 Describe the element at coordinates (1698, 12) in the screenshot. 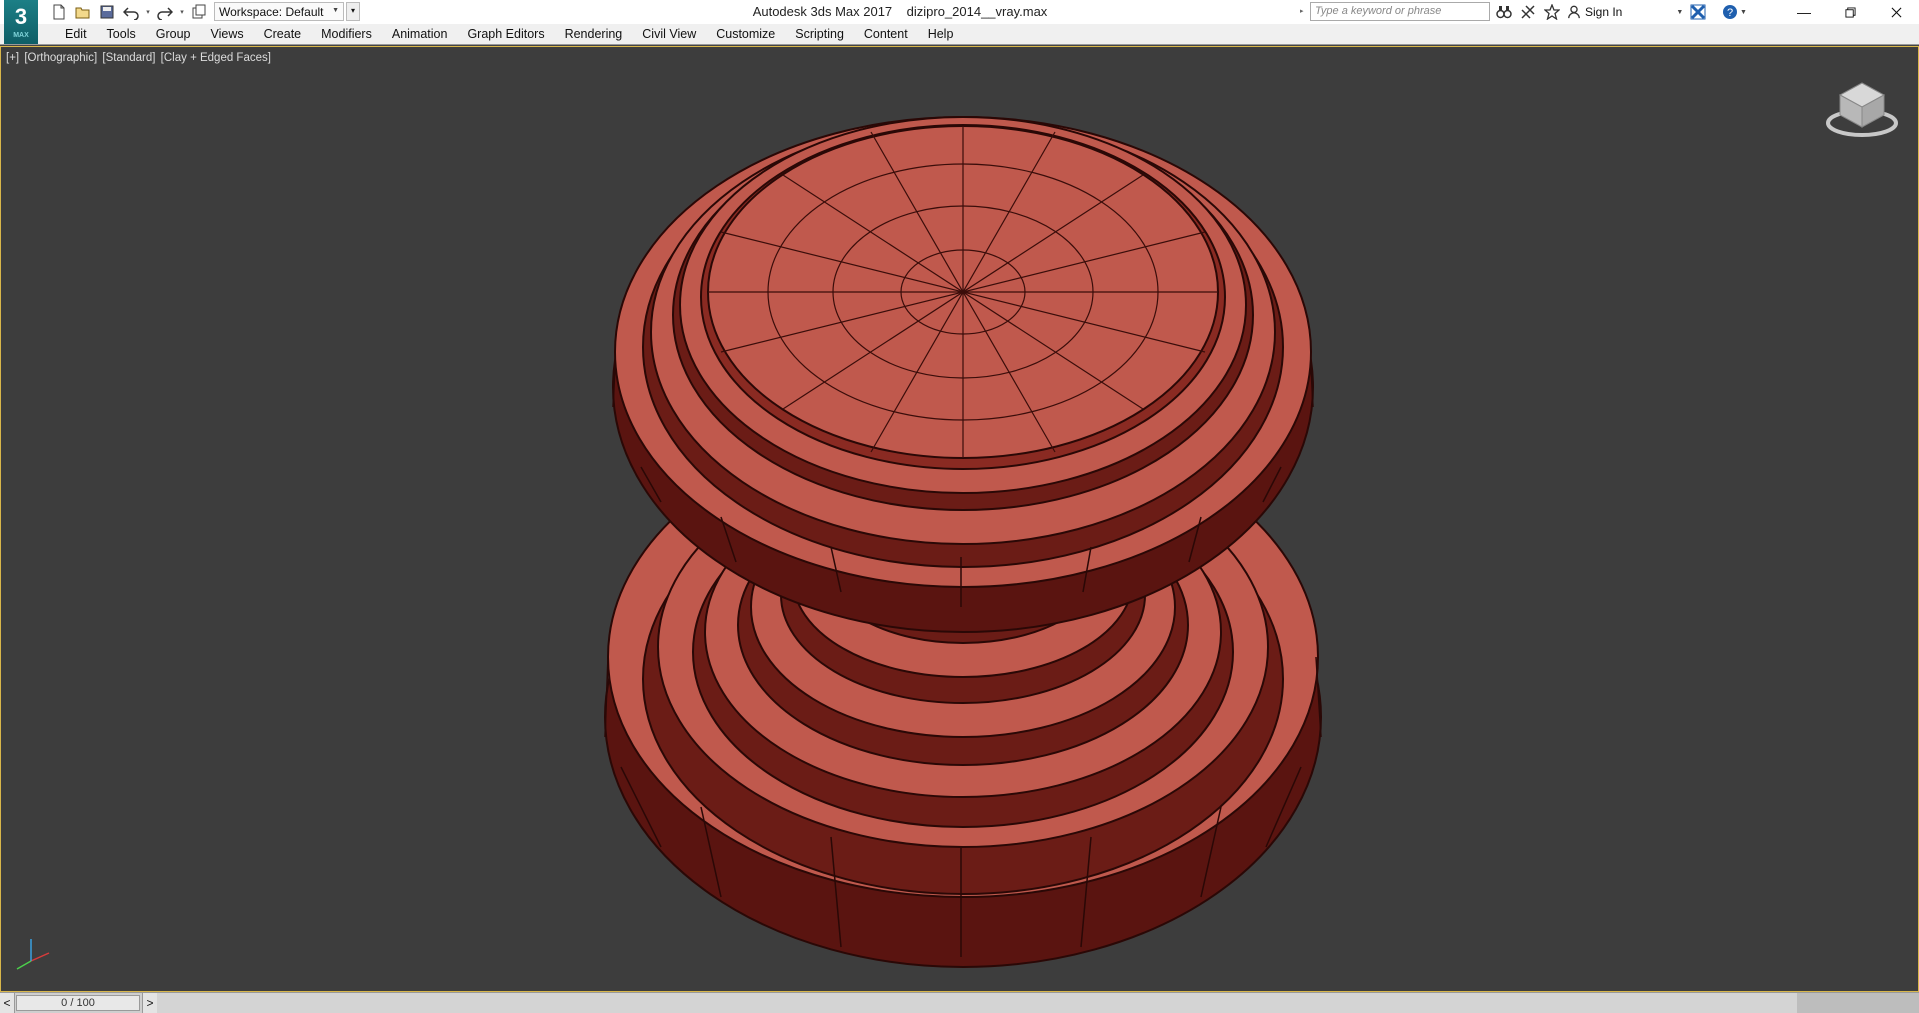

I see `autodesk-exchange-icon` at that location.